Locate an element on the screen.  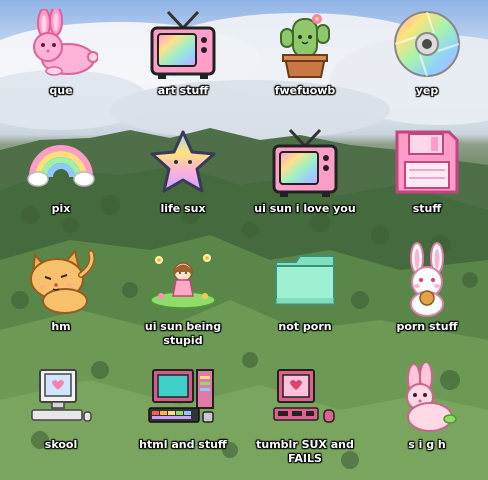
icon-label: ui sun i love you is located at coordinates (305, 208).